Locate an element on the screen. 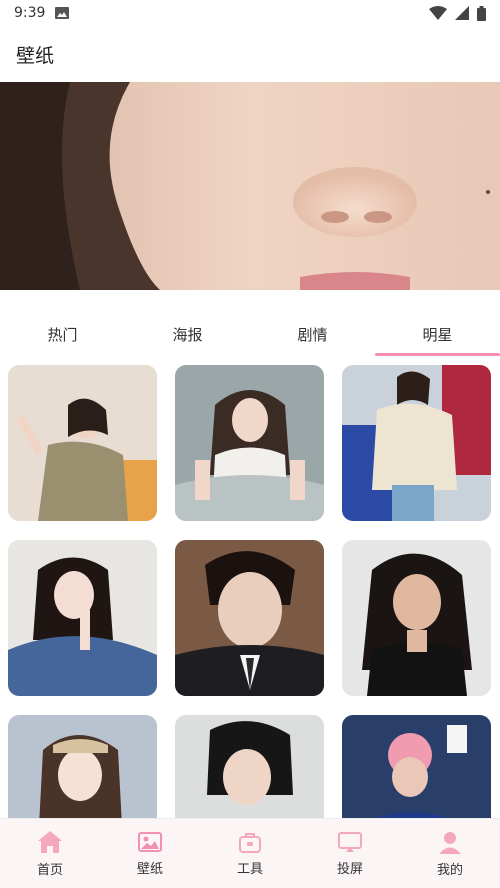 This screenshot has height=888, width=500. tab-drama: 剧情 is located at coordinates (312, 334).